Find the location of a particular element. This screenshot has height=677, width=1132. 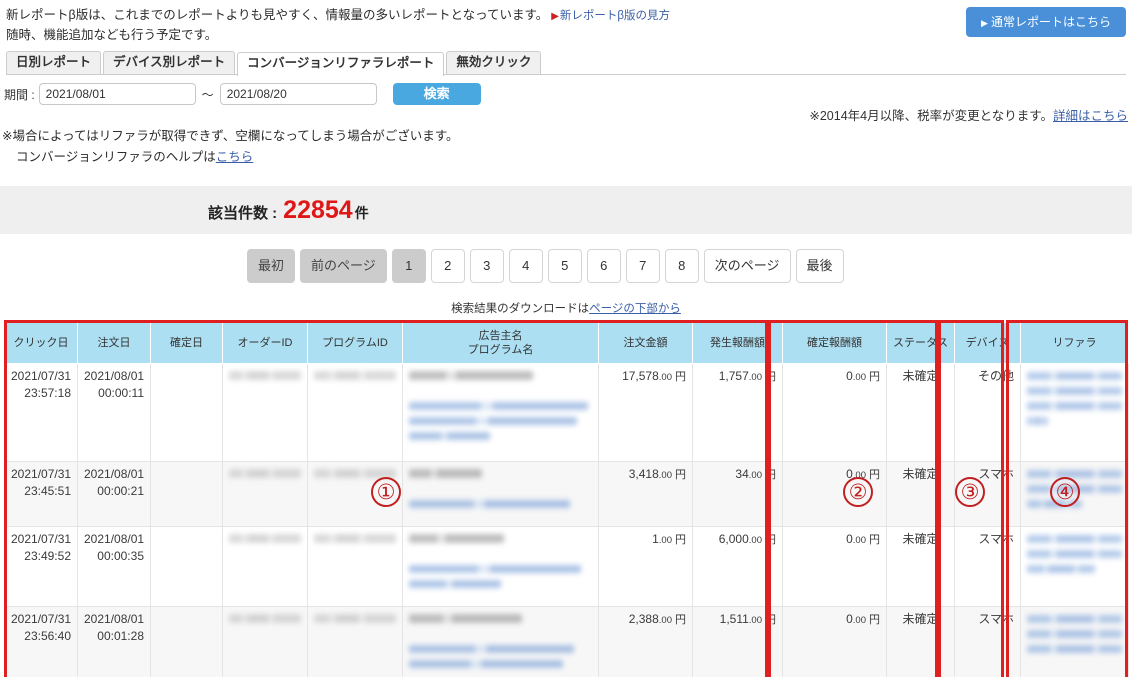

col-order-id: オーダーID is located at coordinates (265, 343).